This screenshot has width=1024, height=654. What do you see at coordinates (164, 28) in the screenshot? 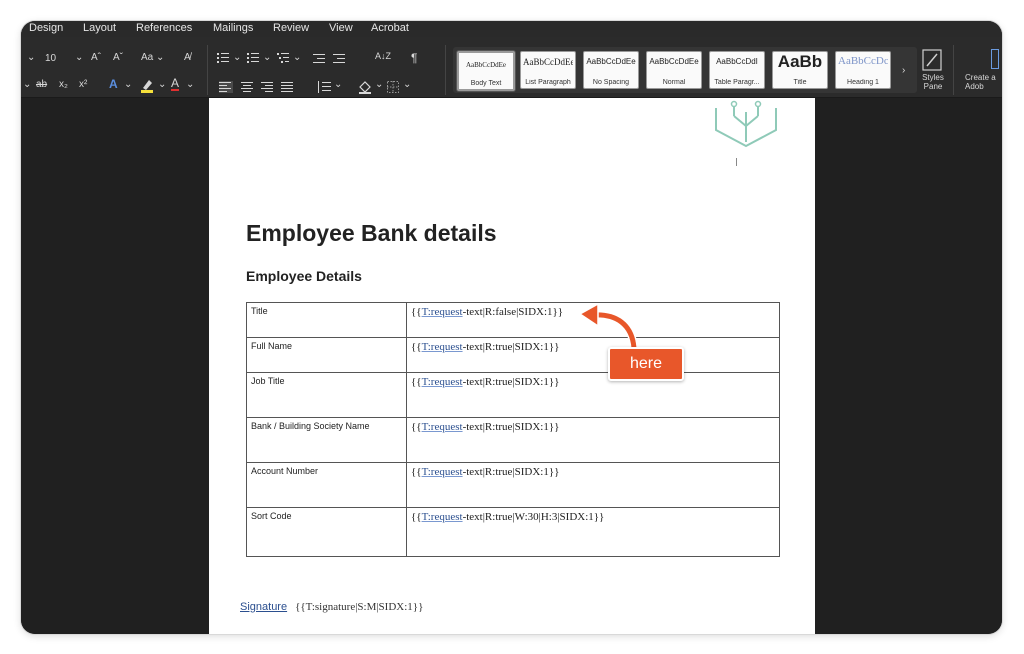
I see `menu-references: References` at bounding box center [164, 28].